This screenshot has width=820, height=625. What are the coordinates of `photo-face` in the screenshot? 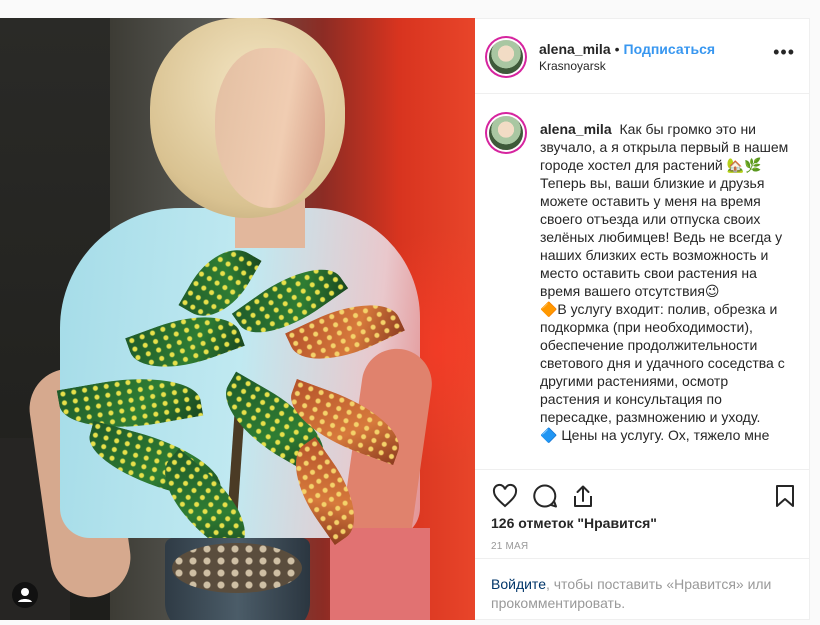 It's located at (270, 128).